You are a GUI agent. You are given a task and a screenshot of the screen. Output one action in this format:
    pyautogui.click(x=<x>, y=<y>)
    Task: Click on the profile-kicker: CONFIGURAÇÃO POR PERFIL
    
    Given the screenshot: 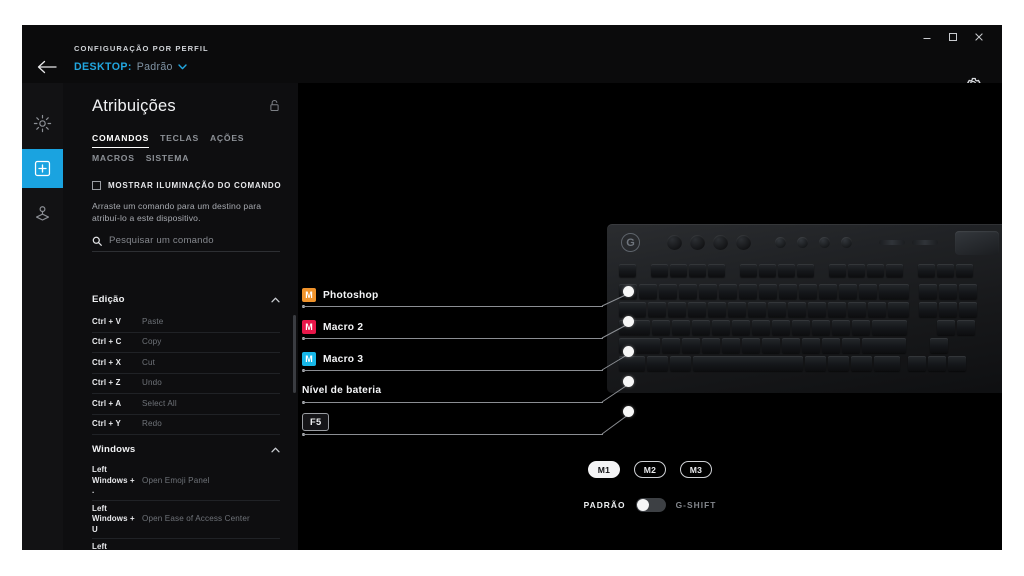 What is the action you would take?
    pyautogui.click(x=141, y=48)
    